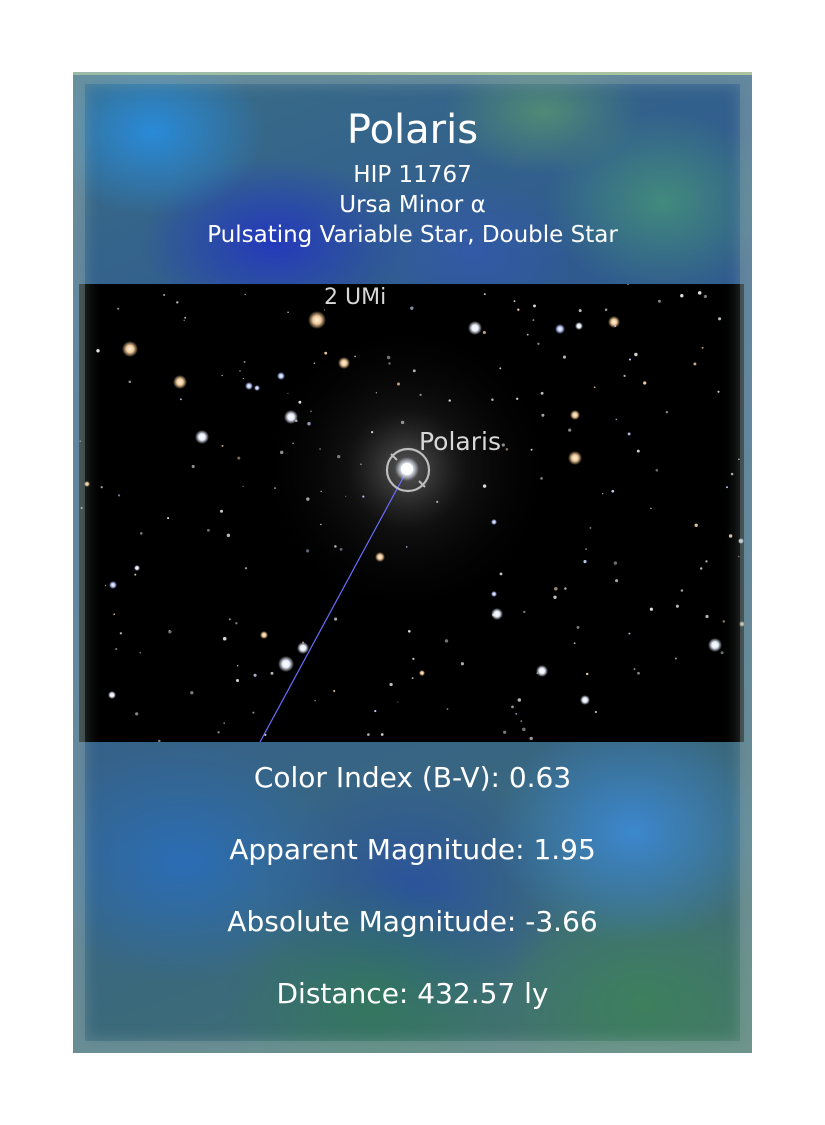  What do you see at coordinates (412, 175) in the screenshot?
I see `catalog-id: HIP 11767` at bounding box center [412, 175].